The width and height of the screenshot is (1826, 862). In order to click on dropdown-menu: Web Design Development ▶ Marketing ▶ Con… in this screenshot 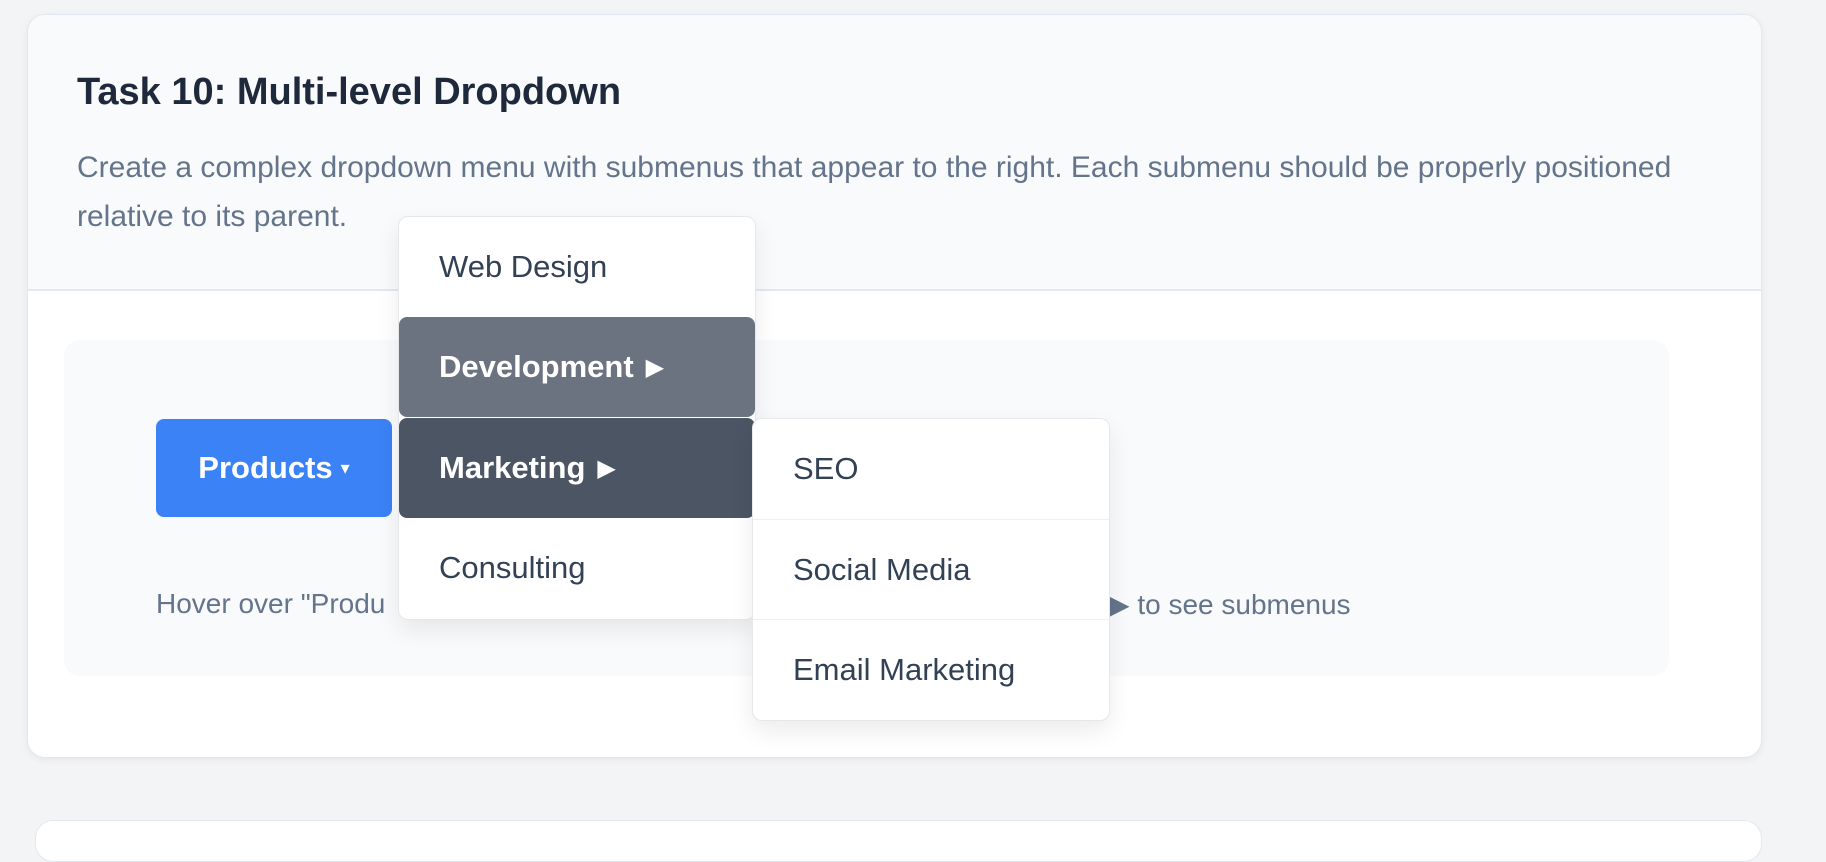, I will do `click(577, 418)`.